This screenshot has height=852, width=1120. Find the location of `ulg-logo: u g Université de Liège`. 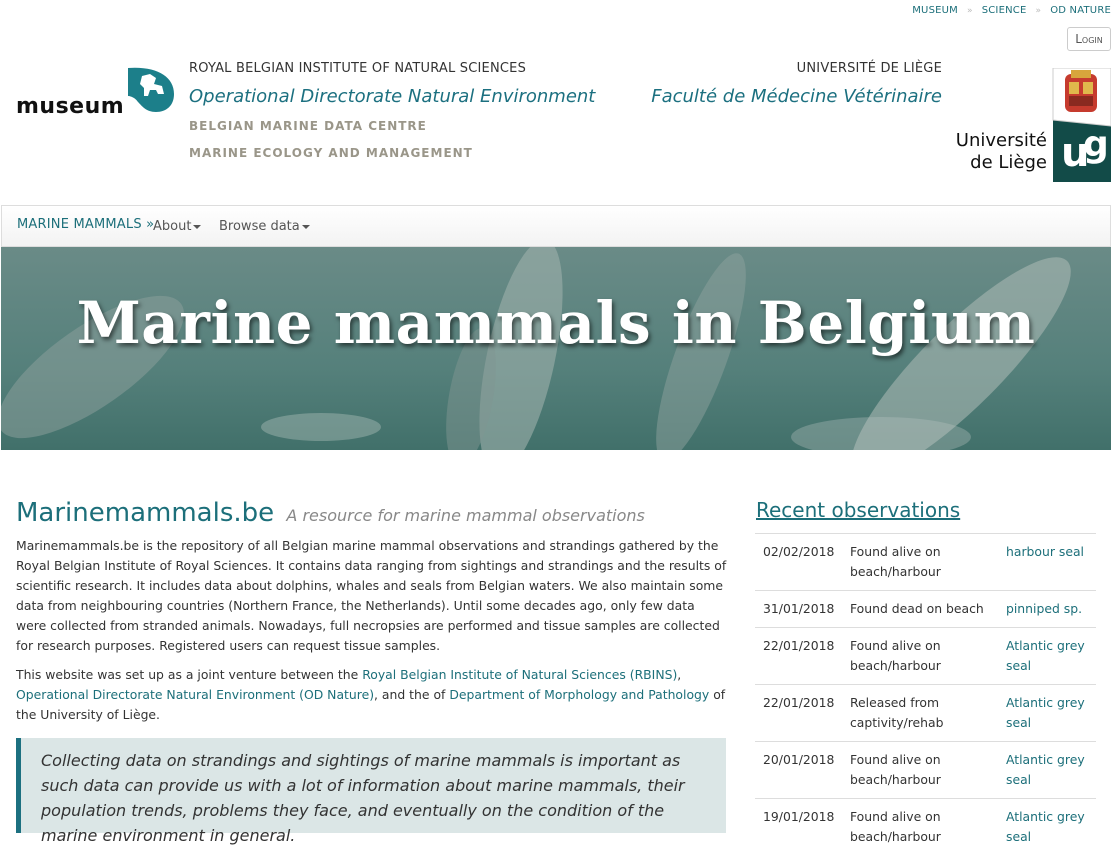

ulg-logo: u g Université de Liège is located at coordinates (1031, 125).